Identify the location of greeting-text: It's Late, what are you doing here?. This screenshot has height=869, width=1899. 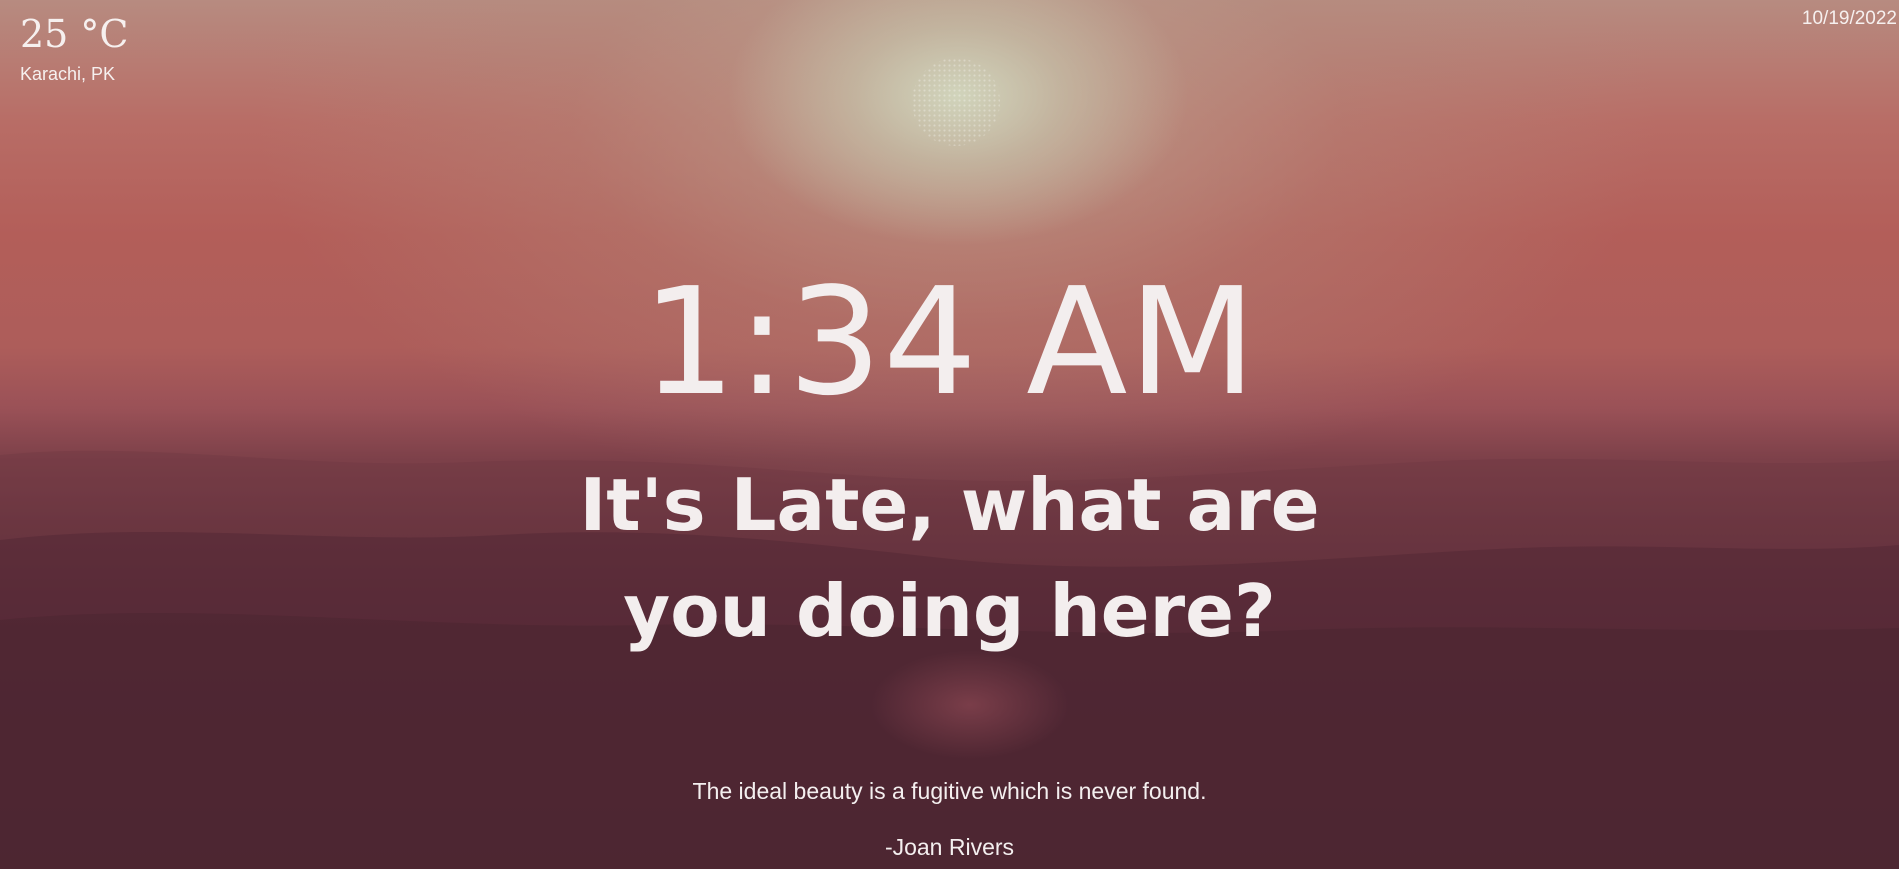
(949, 558).